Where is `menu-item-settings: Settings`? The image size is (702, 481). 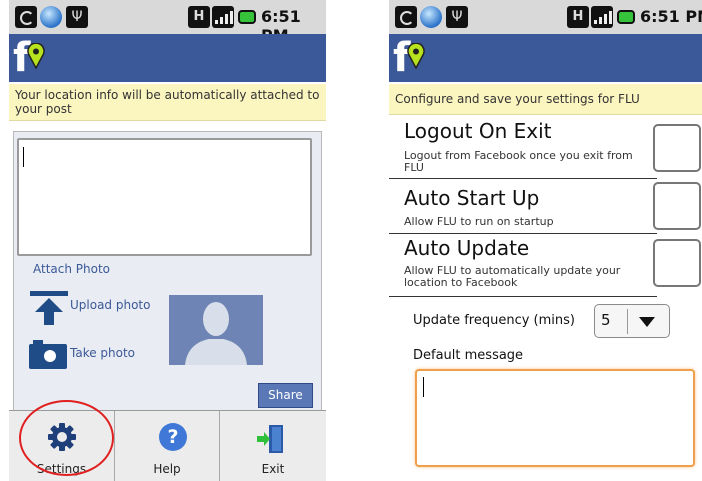
menu-item-settings: Settings is located at coordinates (62, 446).